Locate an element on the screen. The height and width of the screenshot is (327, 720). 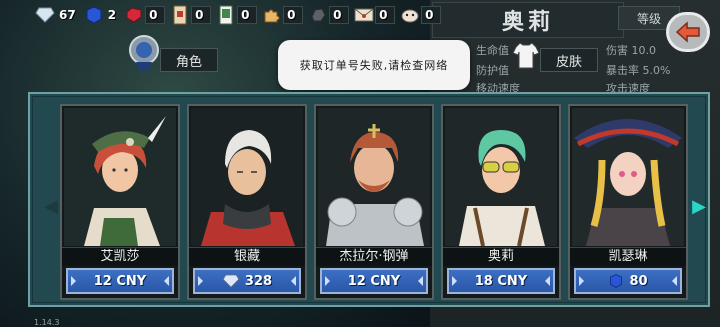
hero-name: 奥莉 is located at coordinates (527, 22).